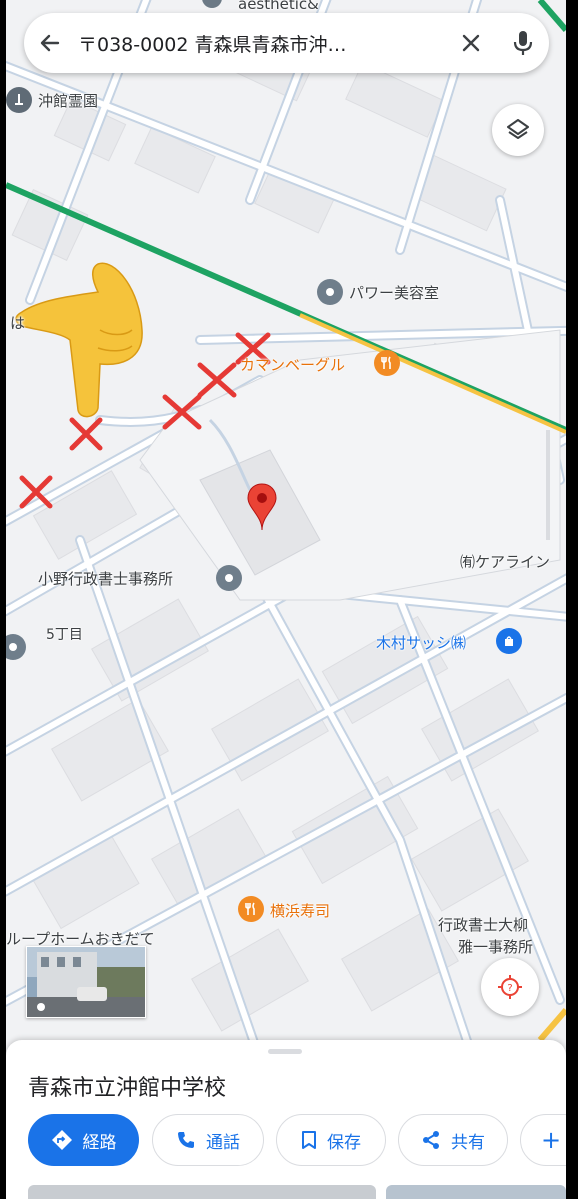 Image resolution: width=578 pixels, height=1199 pixels. Describe the element at coordinates (483, 924) in the screenshot. I see `label-scrivener-right-1: 行政書士大柳` at that location.